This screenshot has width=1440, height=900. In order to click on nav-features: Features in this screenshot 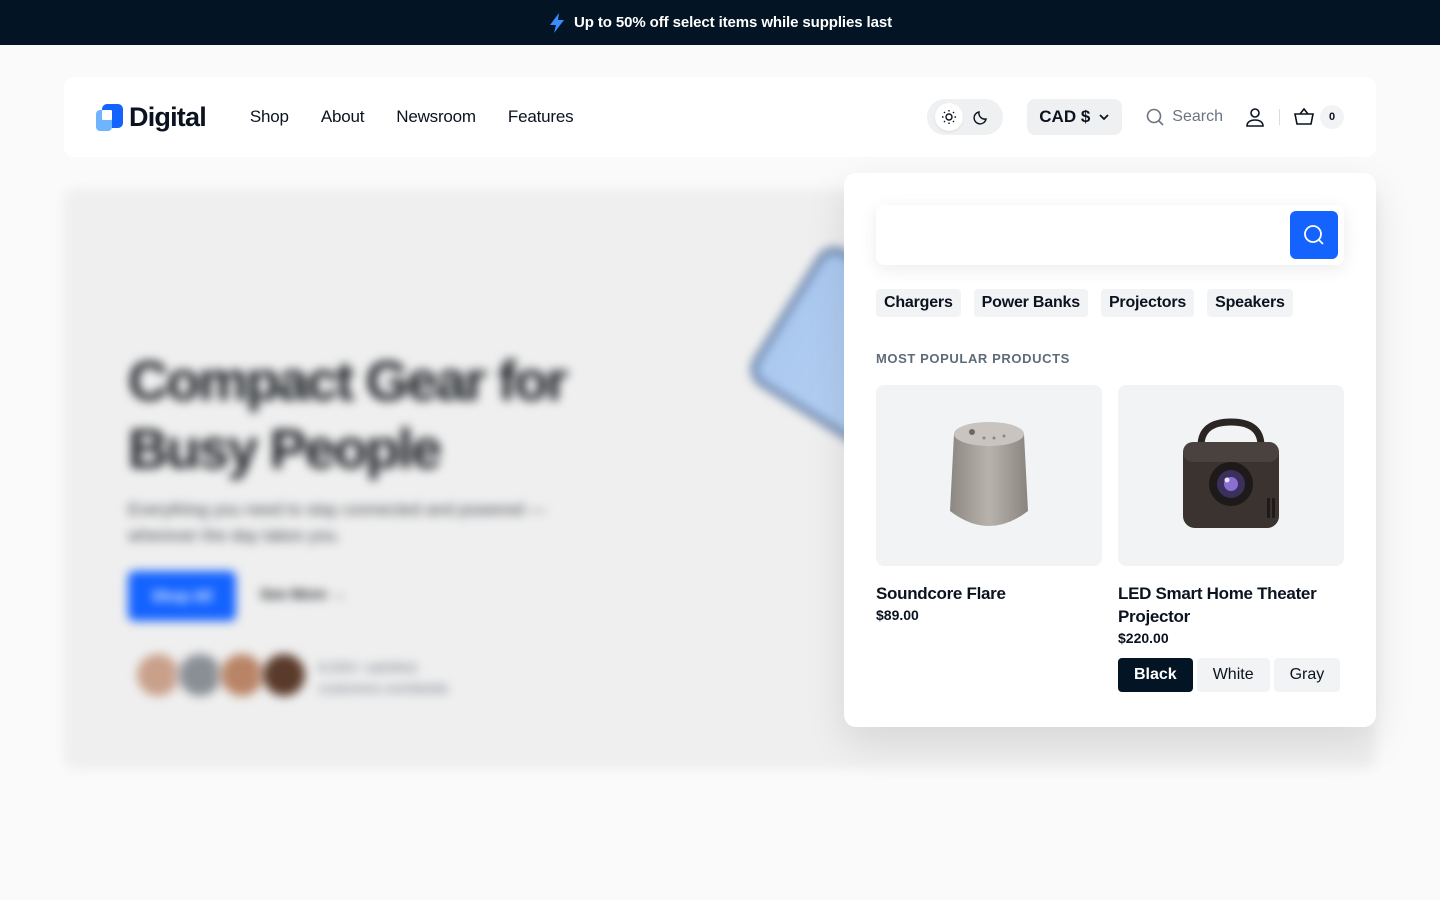, I will do `click(541, 117)`.